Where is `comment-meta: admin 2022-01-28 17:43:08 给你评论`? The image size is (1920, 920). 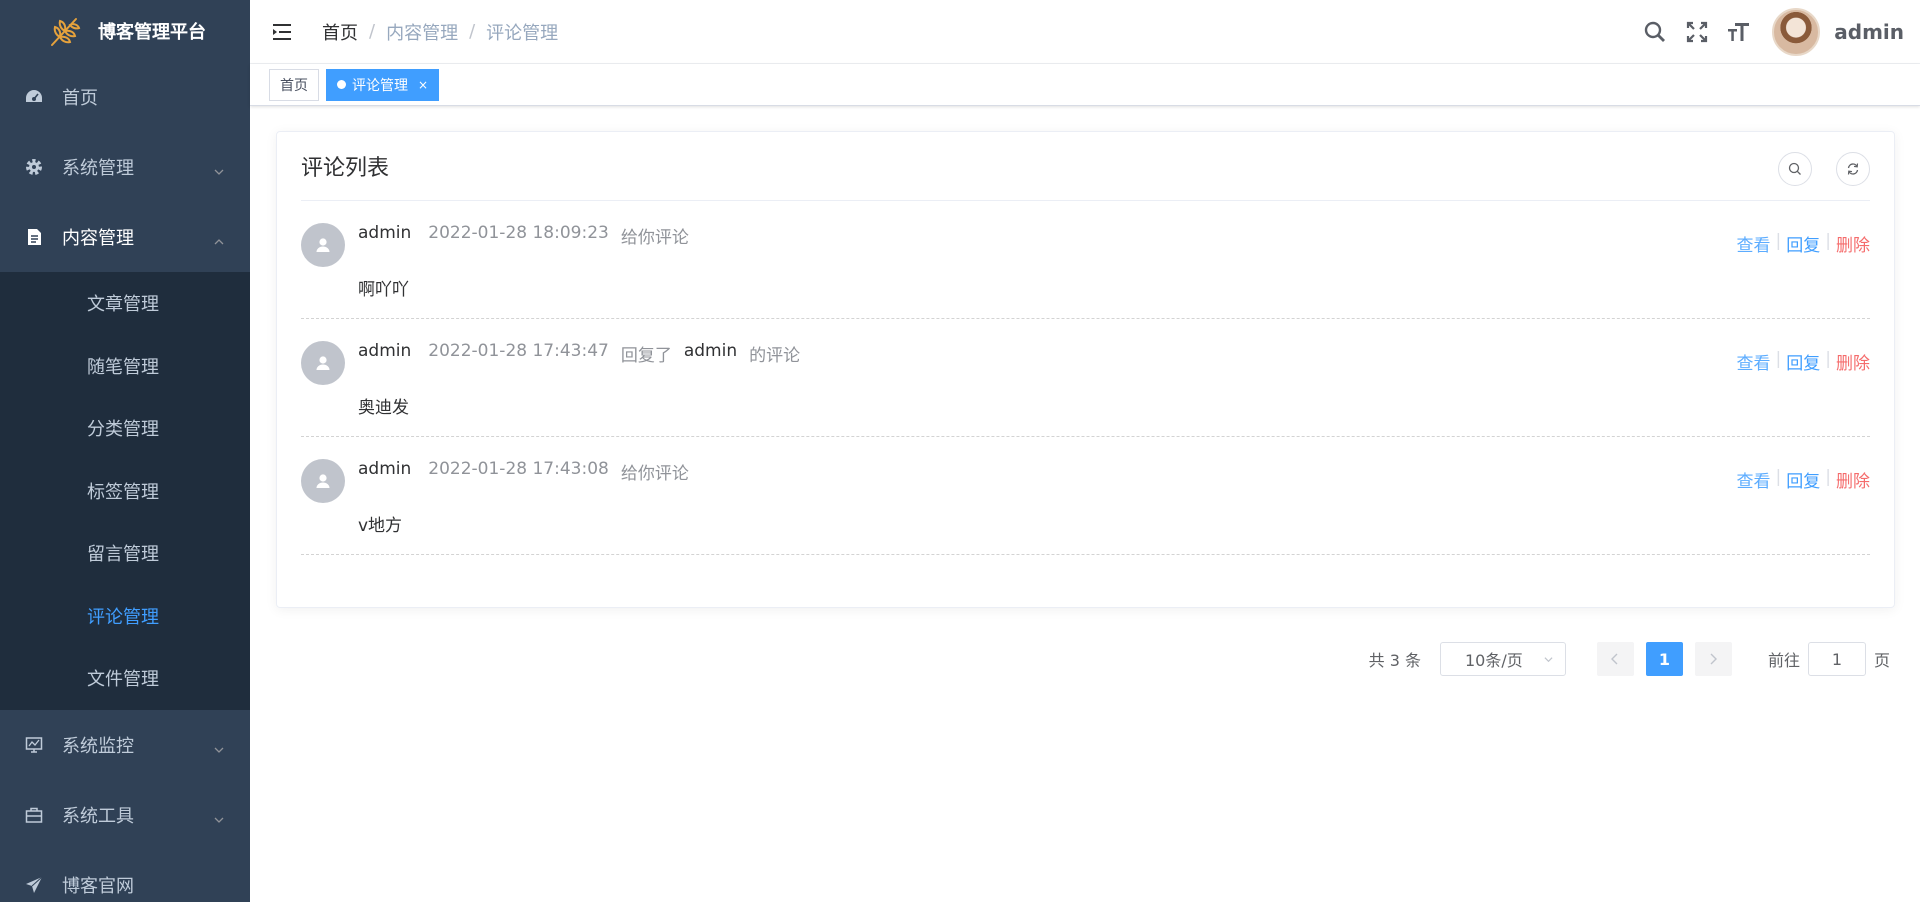
comment-meta: admin 2022-01-28 17:43:08 给你评论 is located at coordinates (523, 471).